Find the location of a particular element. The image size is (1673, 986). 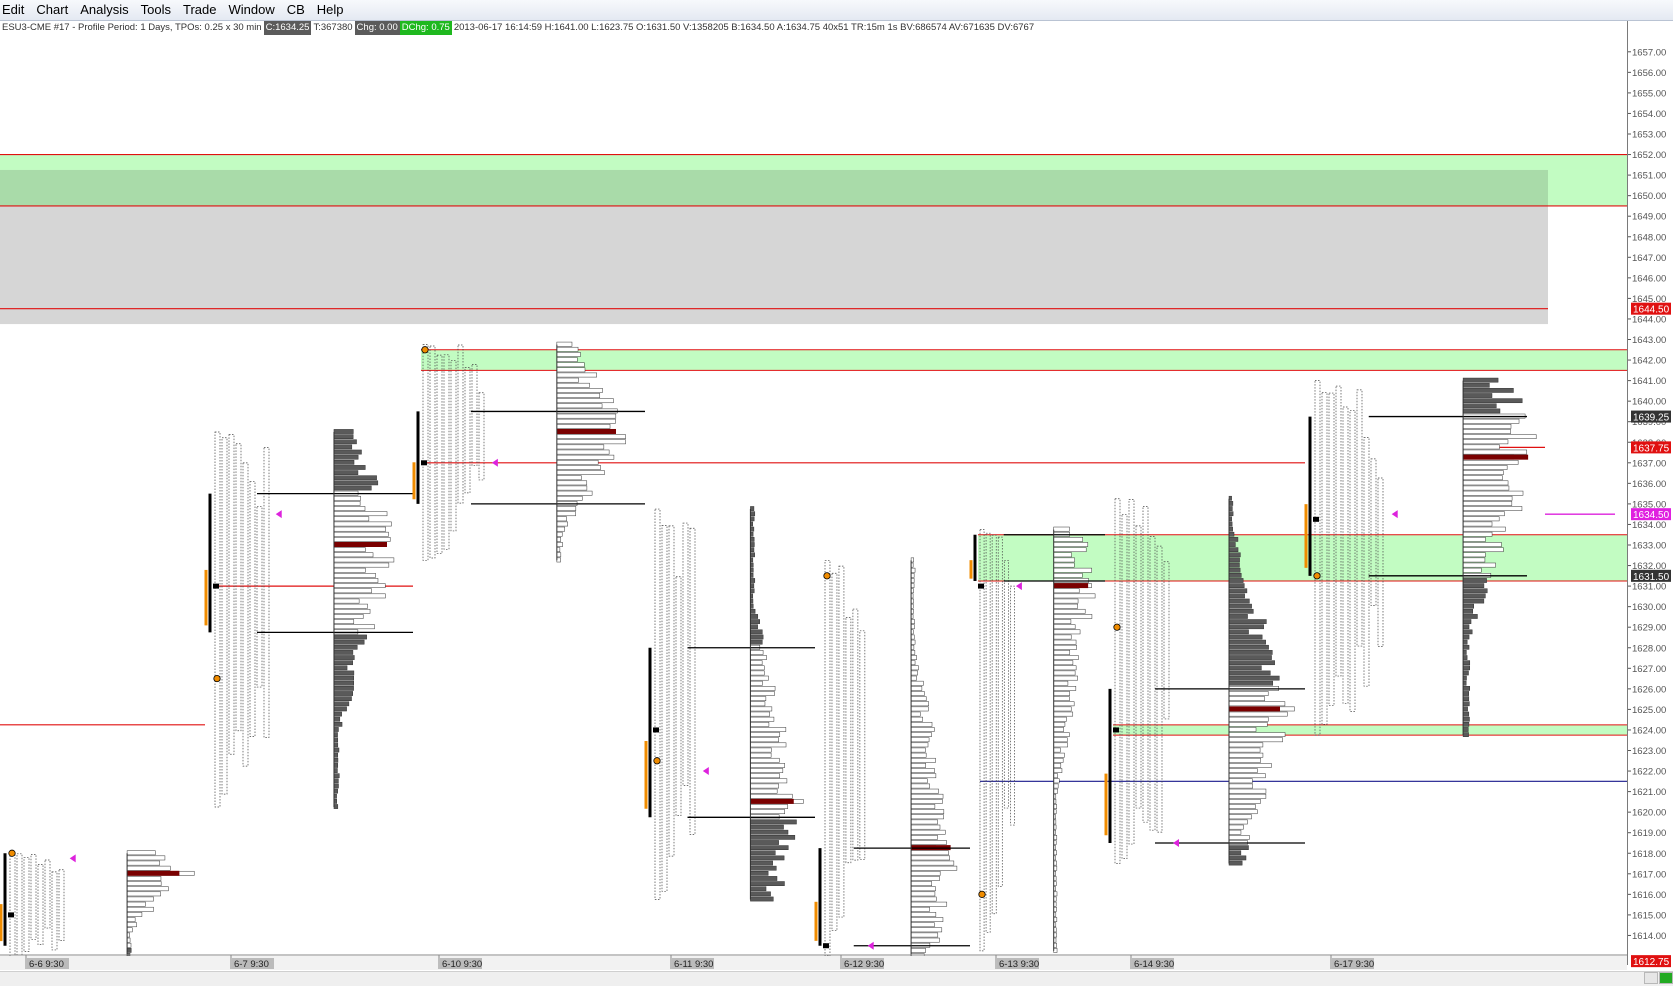

ticks-value: T:367380 is located at coordinates (333, 27).